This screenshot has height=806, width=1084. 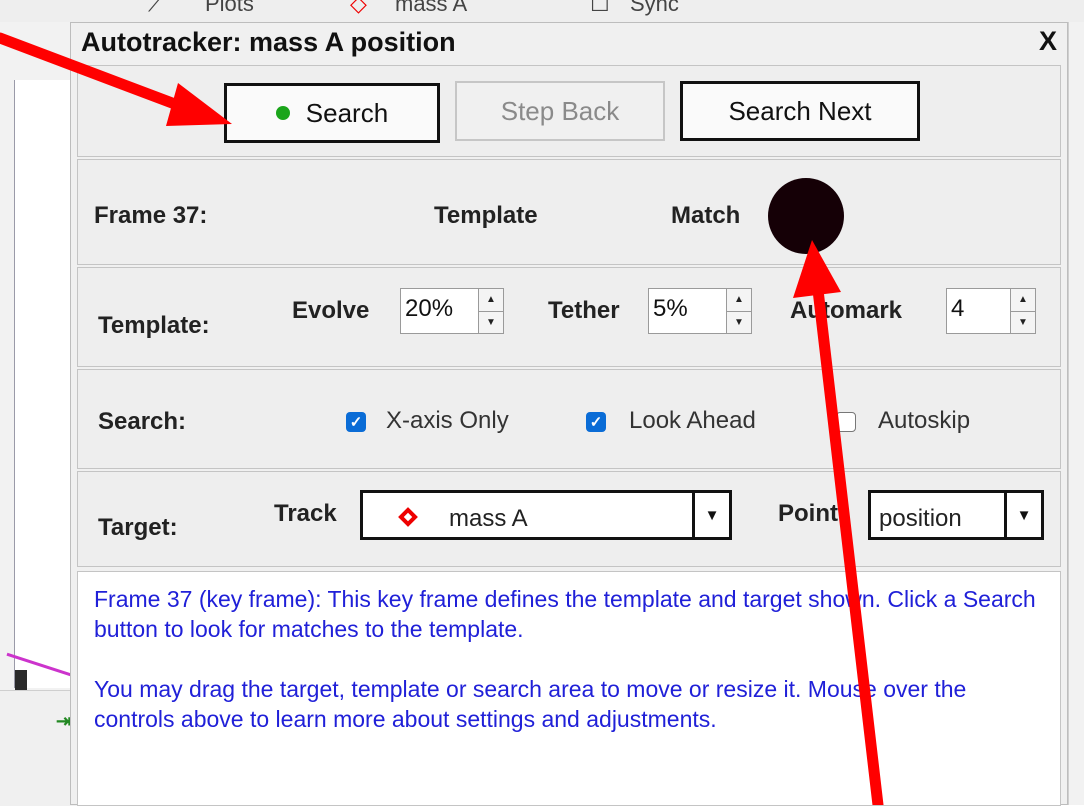 What do you see at coordinates (1023, 300) in the screenshot?
I see `automark-up-icon: ▲` at bounding box center [1023, 300].